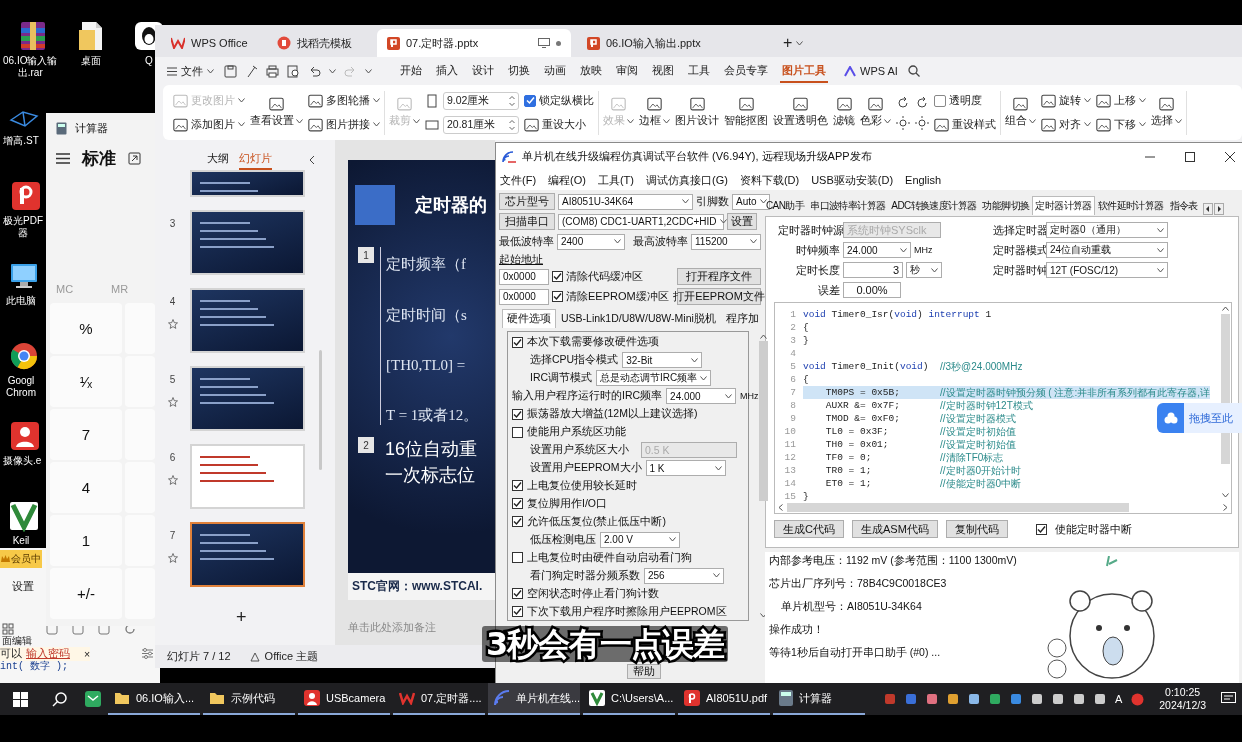 This screenshot has width=1242, height=742. I want to click on member-badge: 会员中, so click(21, 559).